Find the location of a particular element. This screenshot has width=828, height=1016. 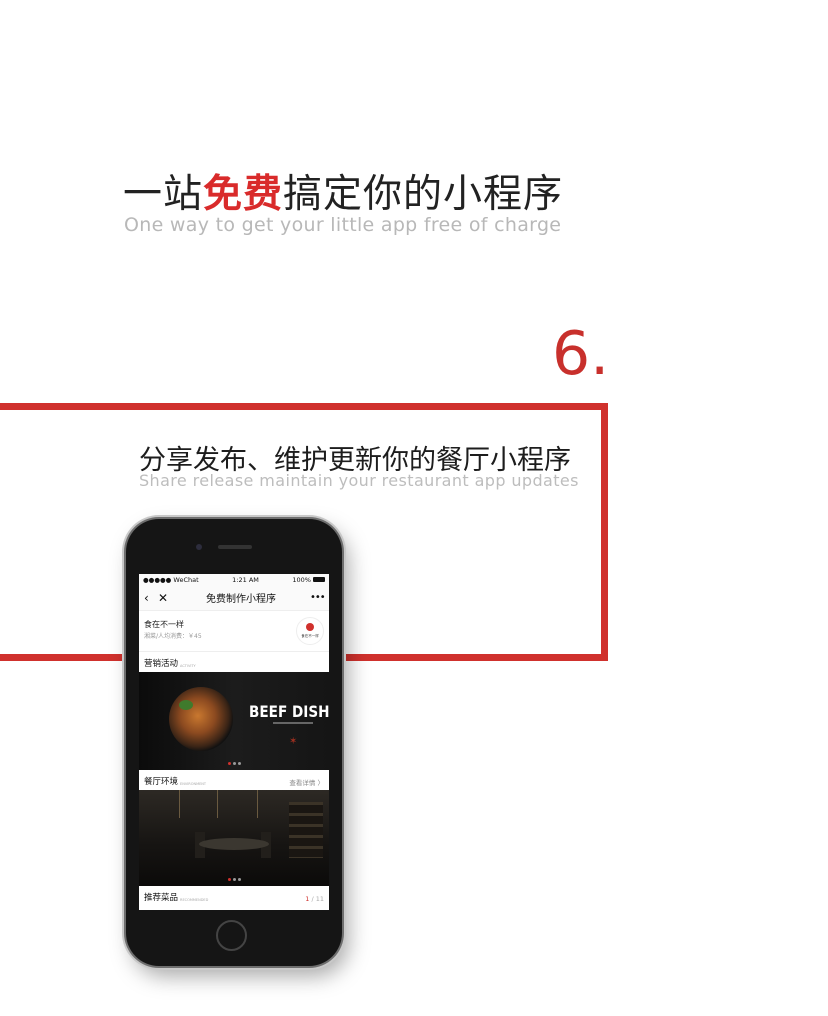

environment-section-header: 餐厅环境 ENVIRONMENT 查看详情 〉 is located at coordinates (234, 780).